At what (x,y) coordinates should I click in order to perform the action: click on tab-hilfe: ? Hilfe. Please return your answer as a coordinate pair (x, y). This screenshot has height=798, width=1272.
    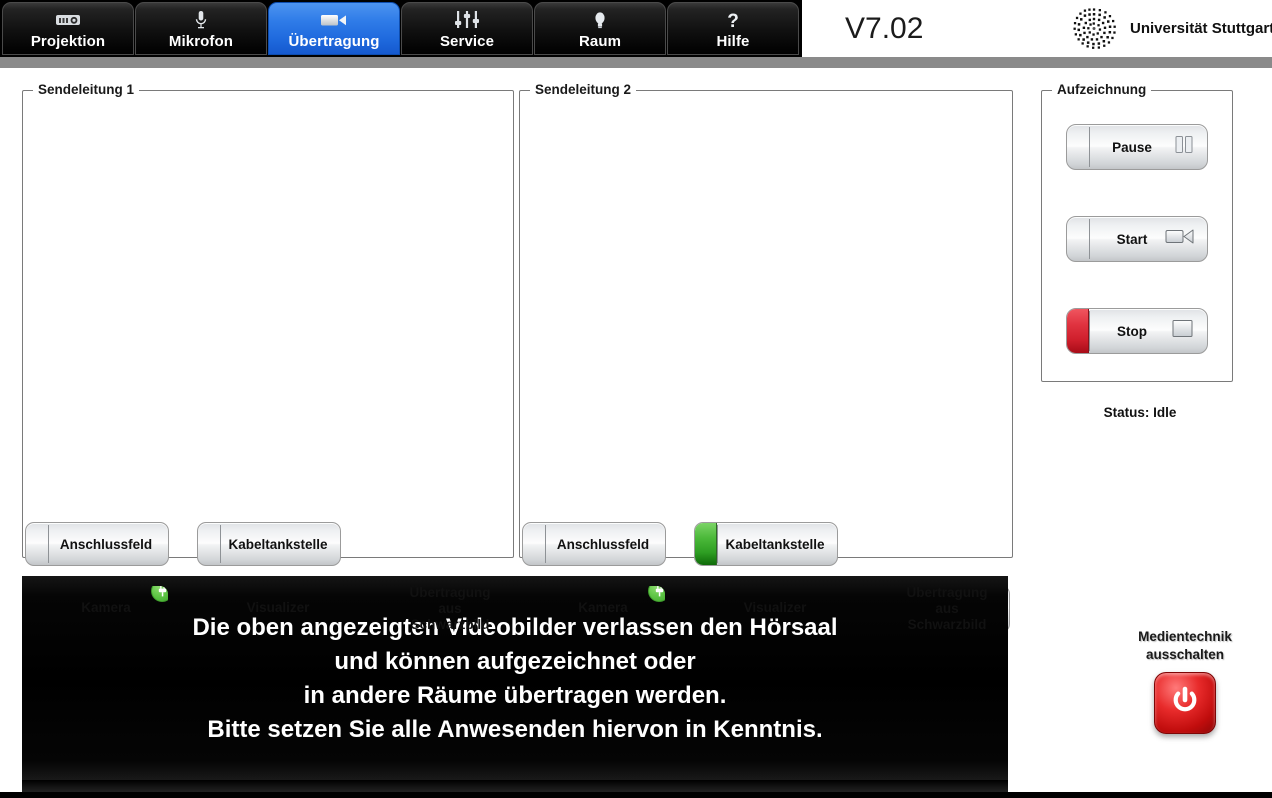
    Looking at the image, I should click on (733, 28).